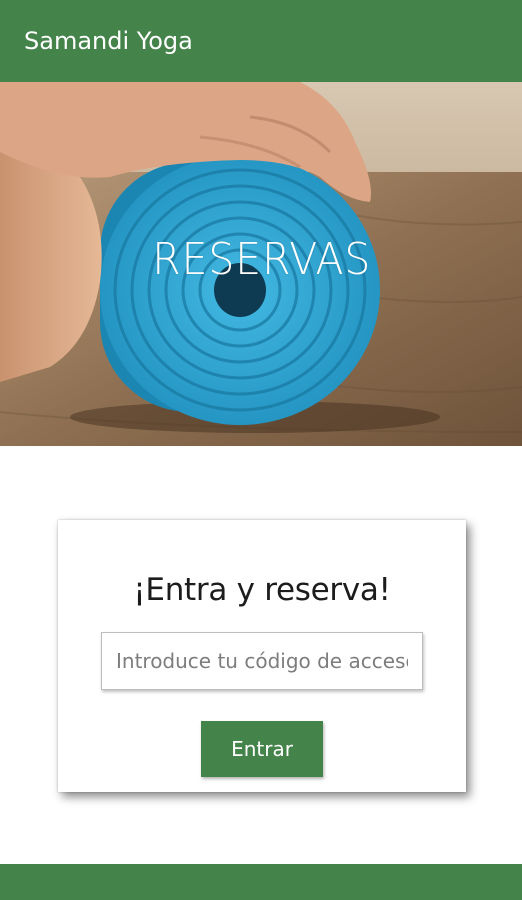 The height and width of the screenshot is (900, 522). I want to click on app-title: Samandi Yoga, so click(108, 41).